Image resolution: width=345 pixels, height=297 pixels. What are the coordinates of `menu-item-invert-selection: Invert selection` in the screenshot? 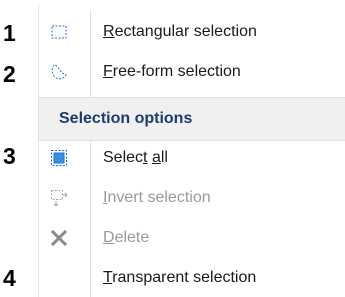 It's located at (191, 198).